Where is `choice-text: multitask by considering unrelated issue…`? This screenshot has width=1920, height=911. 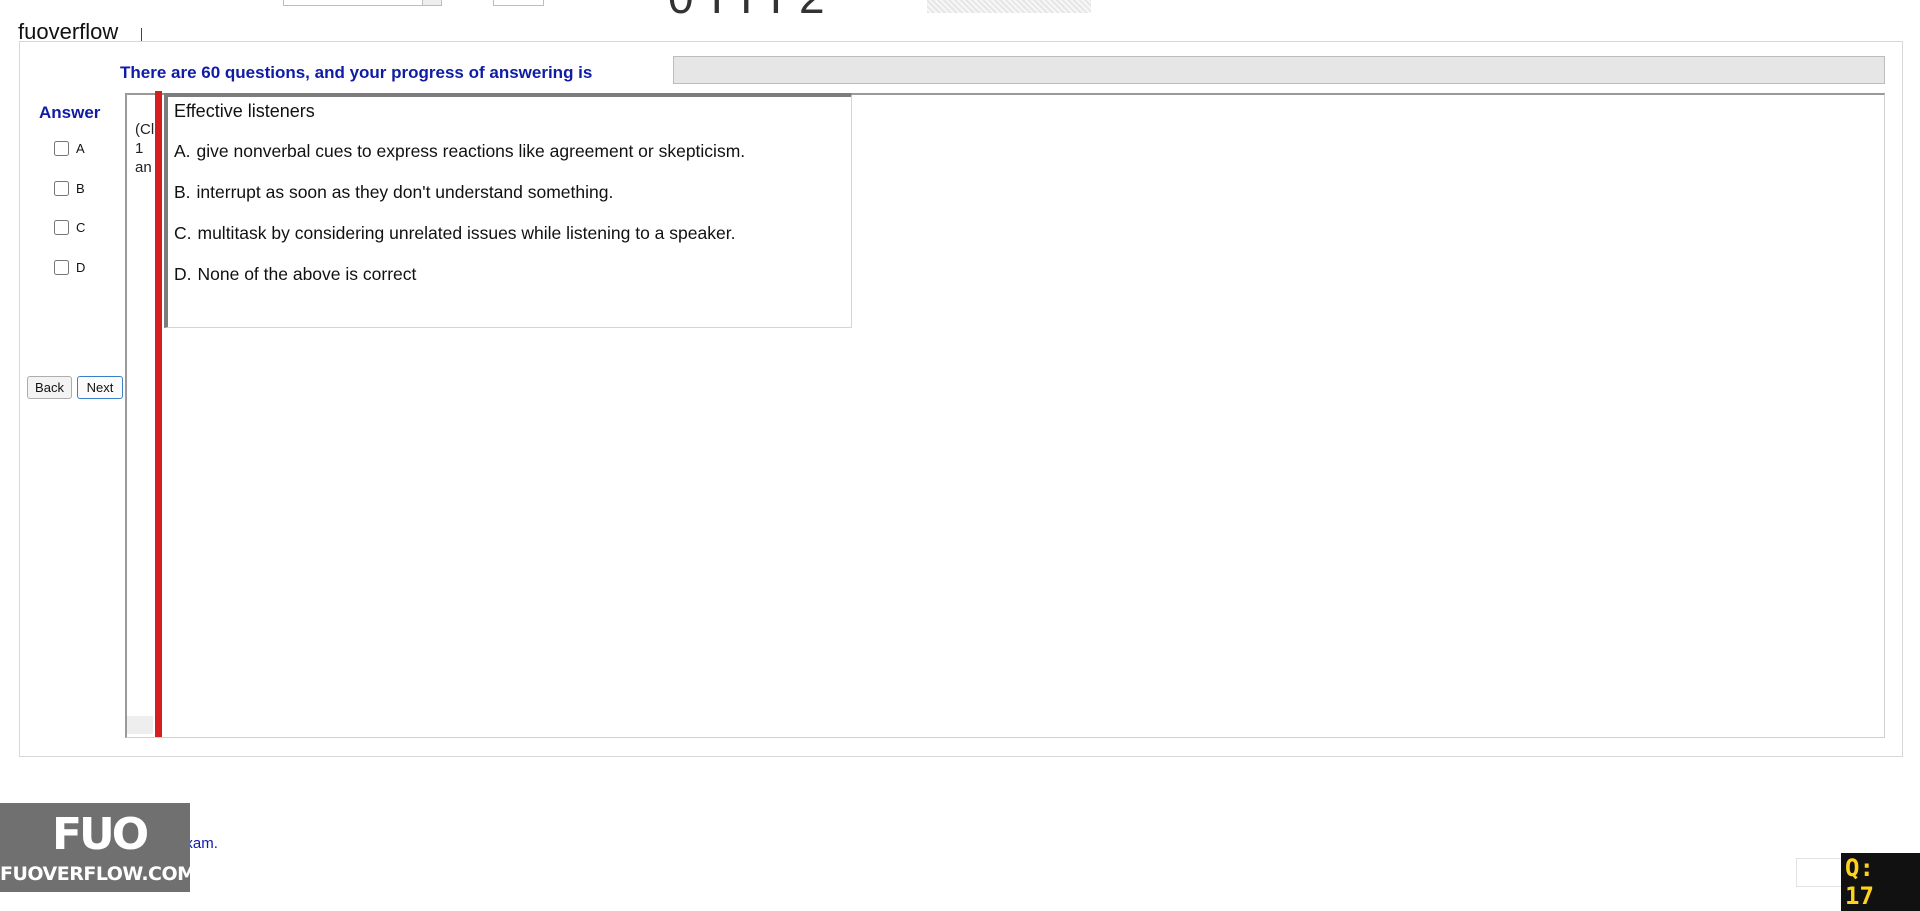
choice-text: multitask by considering unrelated issue… is located at coordinates (466, 233).